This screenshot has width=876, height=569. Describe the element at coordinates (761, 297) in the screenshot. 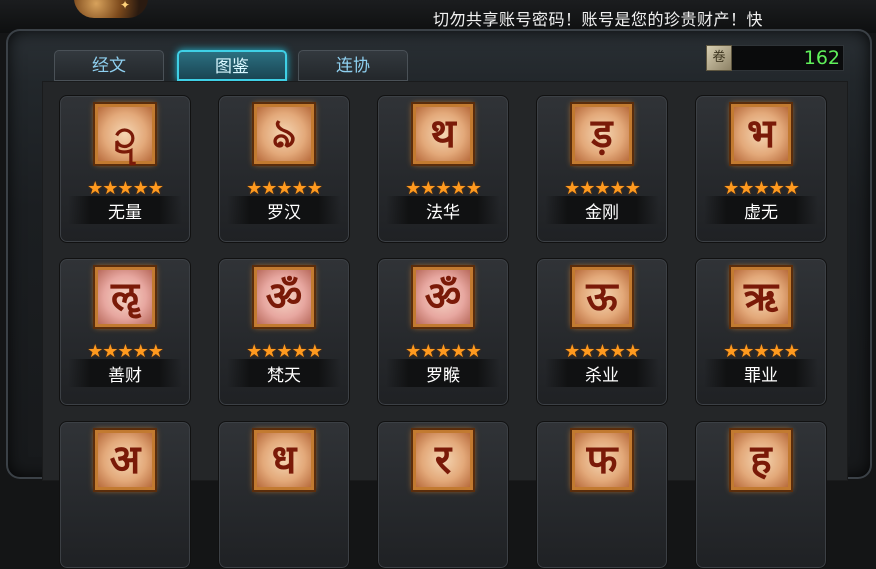

I see `sigil-icon: ऋ` at that location.